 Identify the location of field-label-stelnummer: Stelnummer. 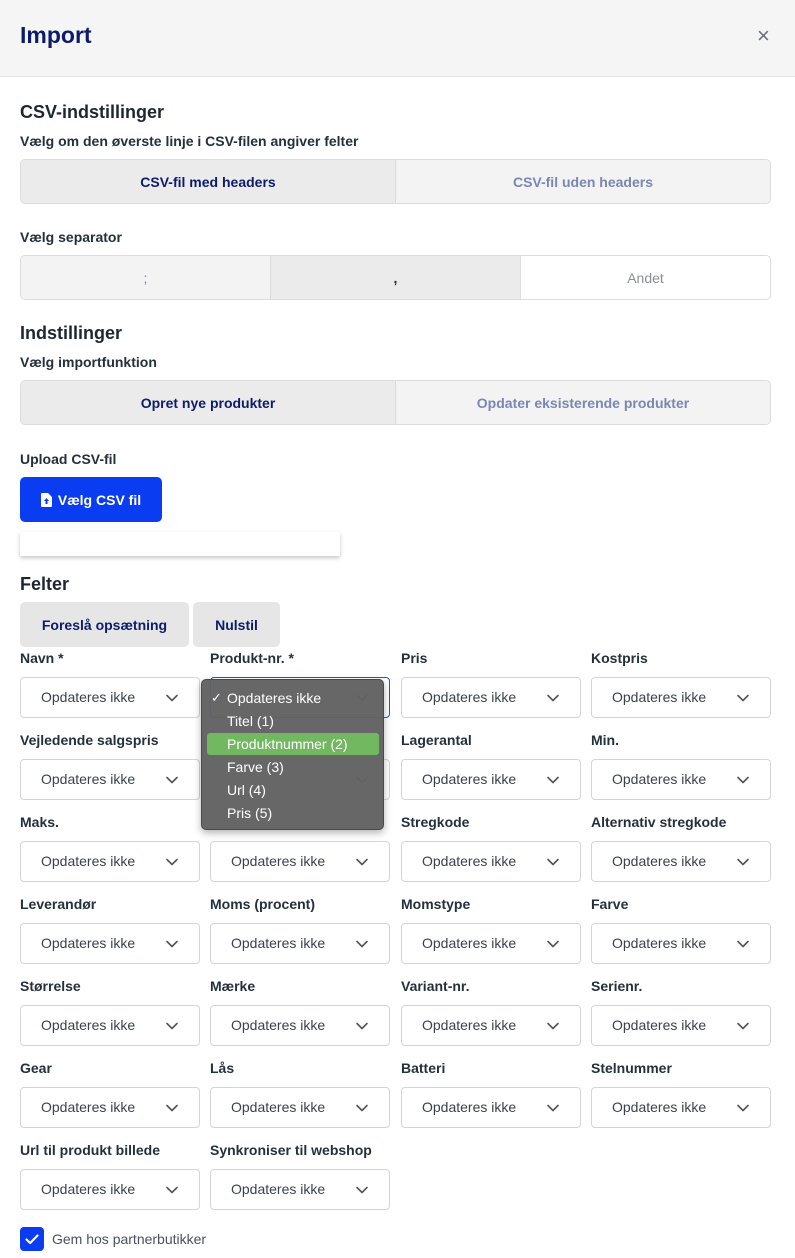
(631, 1068).